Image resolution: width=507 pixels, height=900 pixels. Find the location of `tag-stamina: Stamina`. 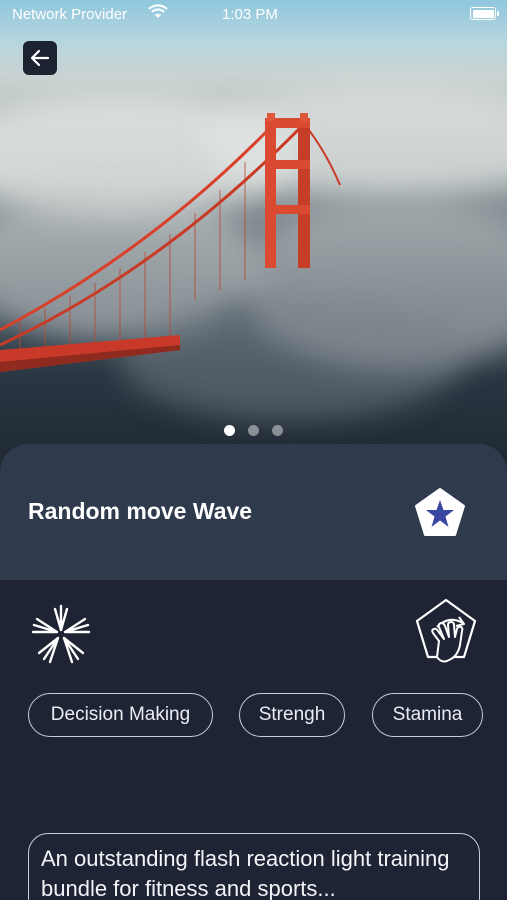

tag-stamina: Stamina is located at coordinates (427, 715).